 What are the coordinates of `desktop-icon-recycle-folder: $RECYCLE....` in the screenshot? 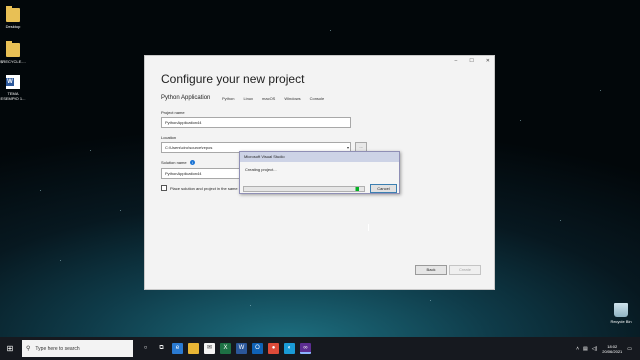 It's located at (13, 52).